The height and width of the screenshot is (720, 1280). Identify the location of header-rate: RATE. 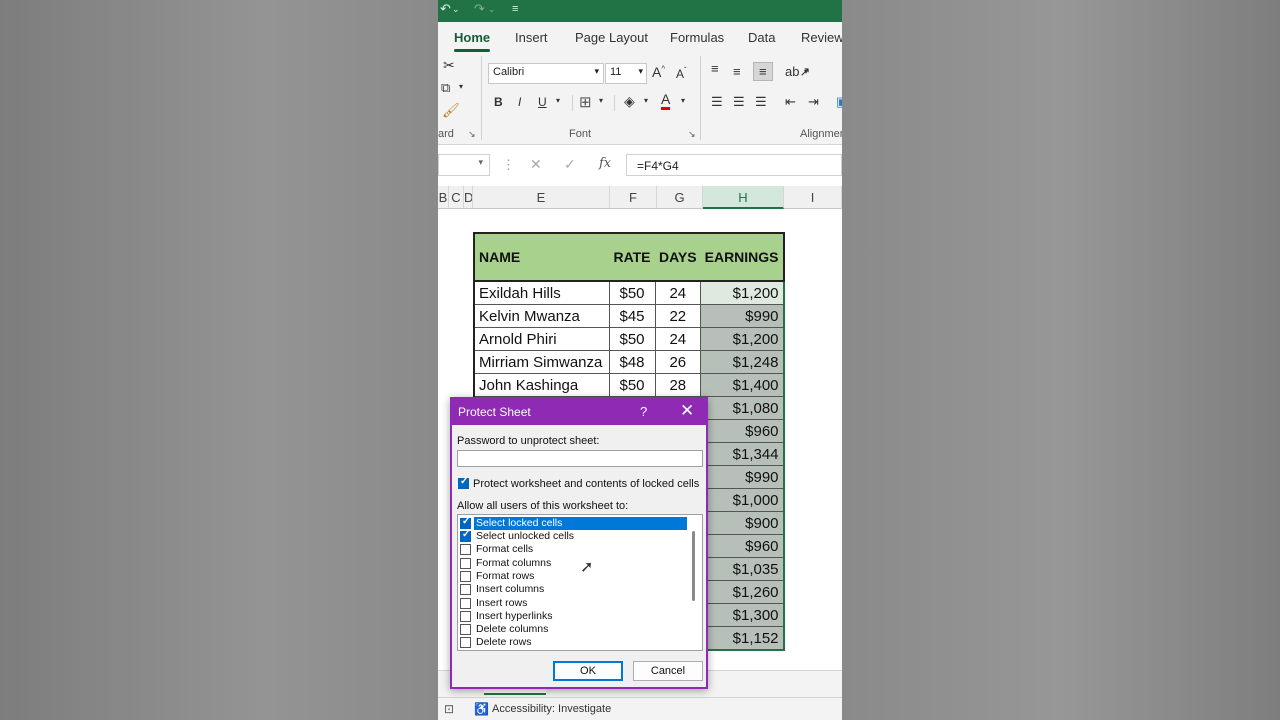
(632, 257).